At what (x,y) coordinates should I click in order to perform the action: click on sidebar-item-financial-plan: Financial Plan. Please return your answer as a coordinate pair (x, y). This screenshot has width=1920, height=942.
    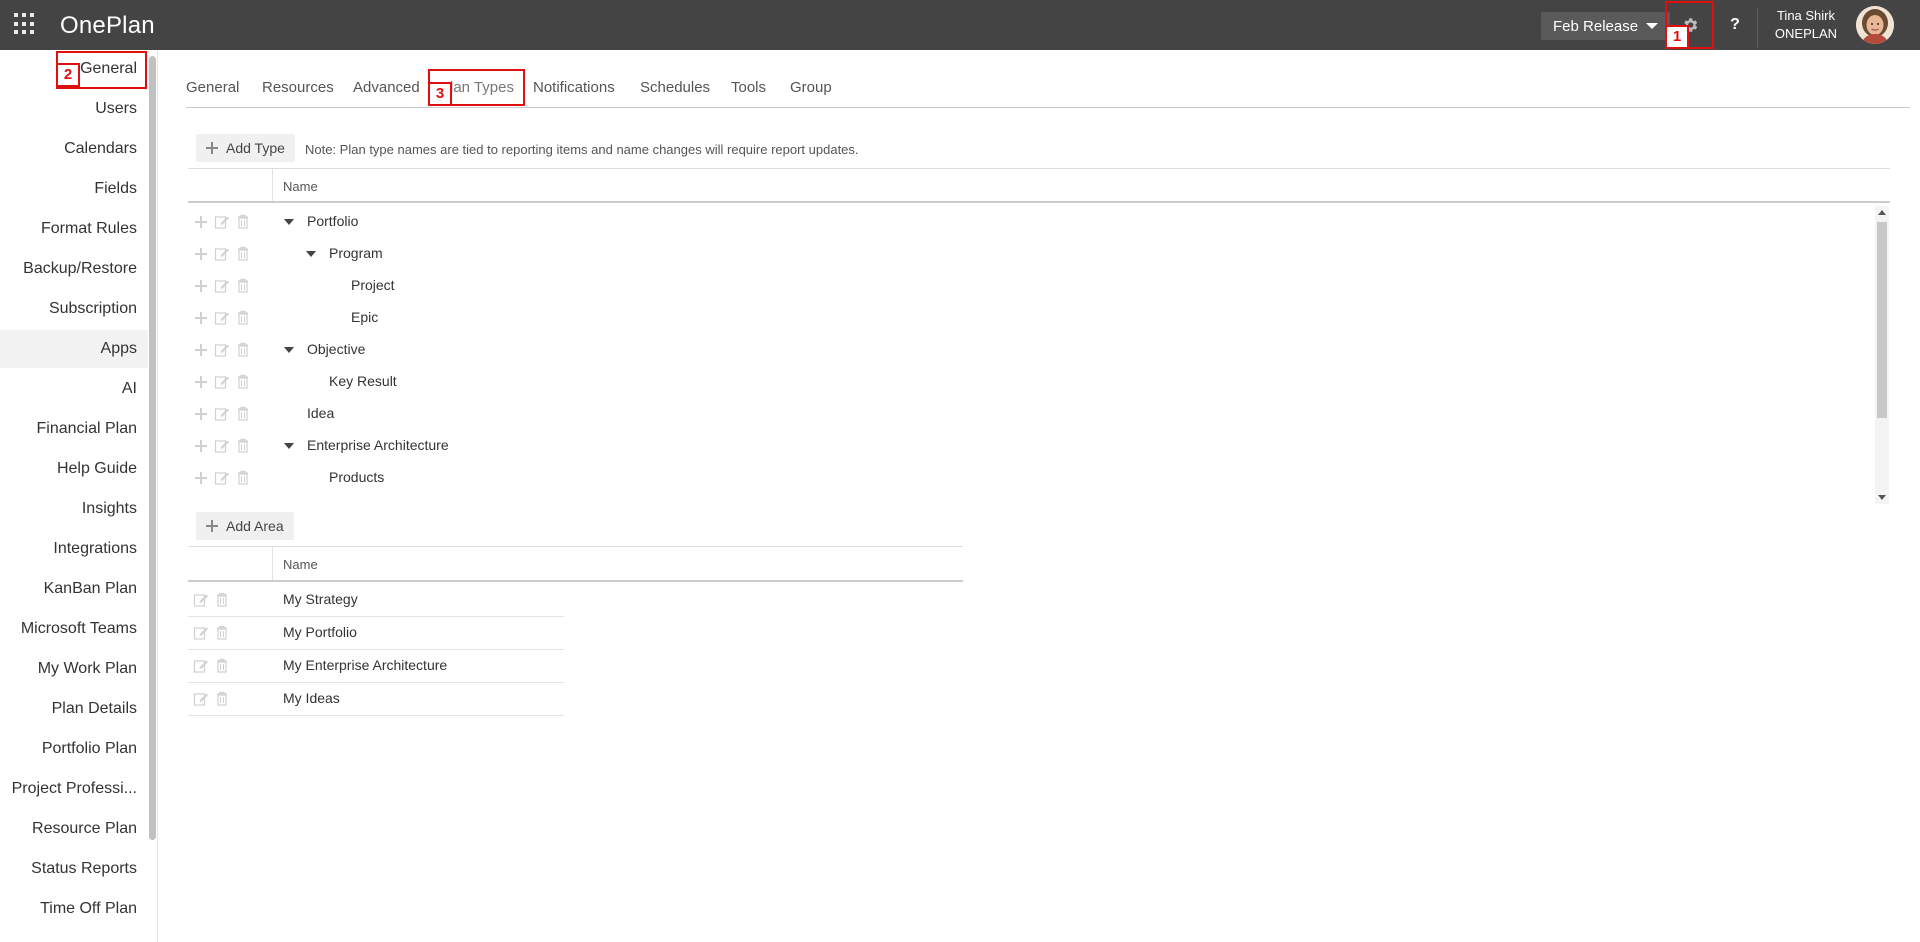
    Looking at the image, I should click on (74, 429).